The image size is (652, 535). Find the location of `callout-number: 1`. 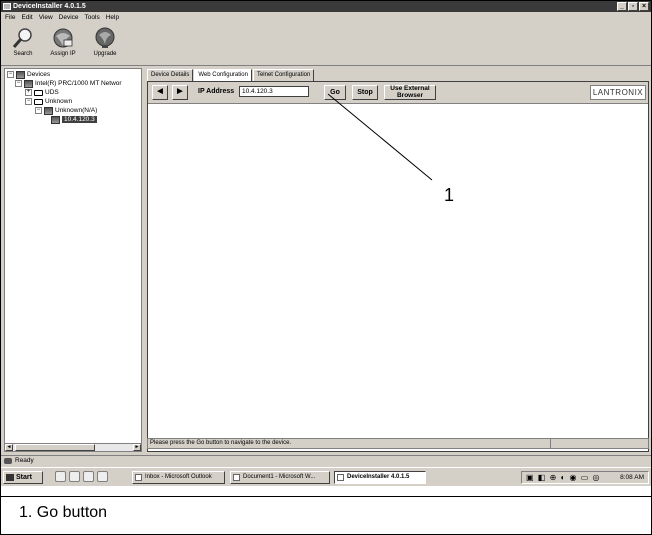

callout-number: 1 is located at coordinates (449, 195).